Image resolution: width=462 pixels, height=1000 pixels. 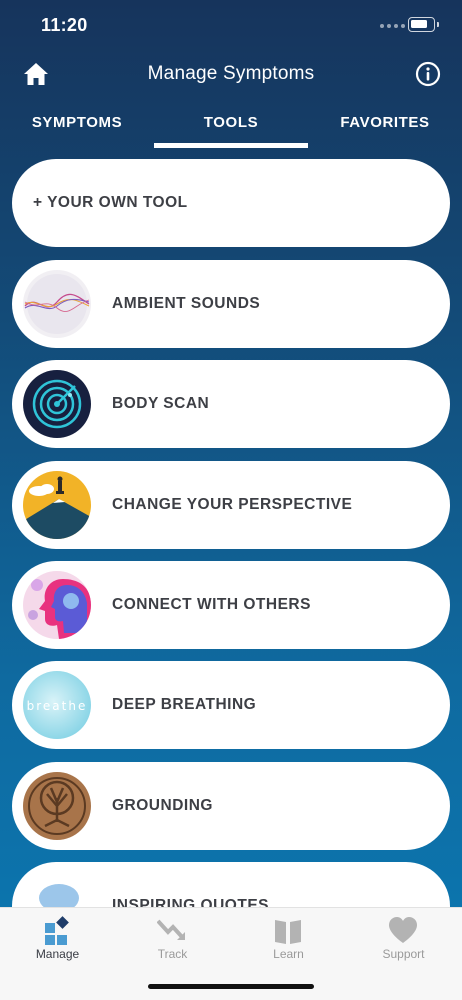 I want to click on tab-favorites: FAVORITES, so click(x=385, y=128).